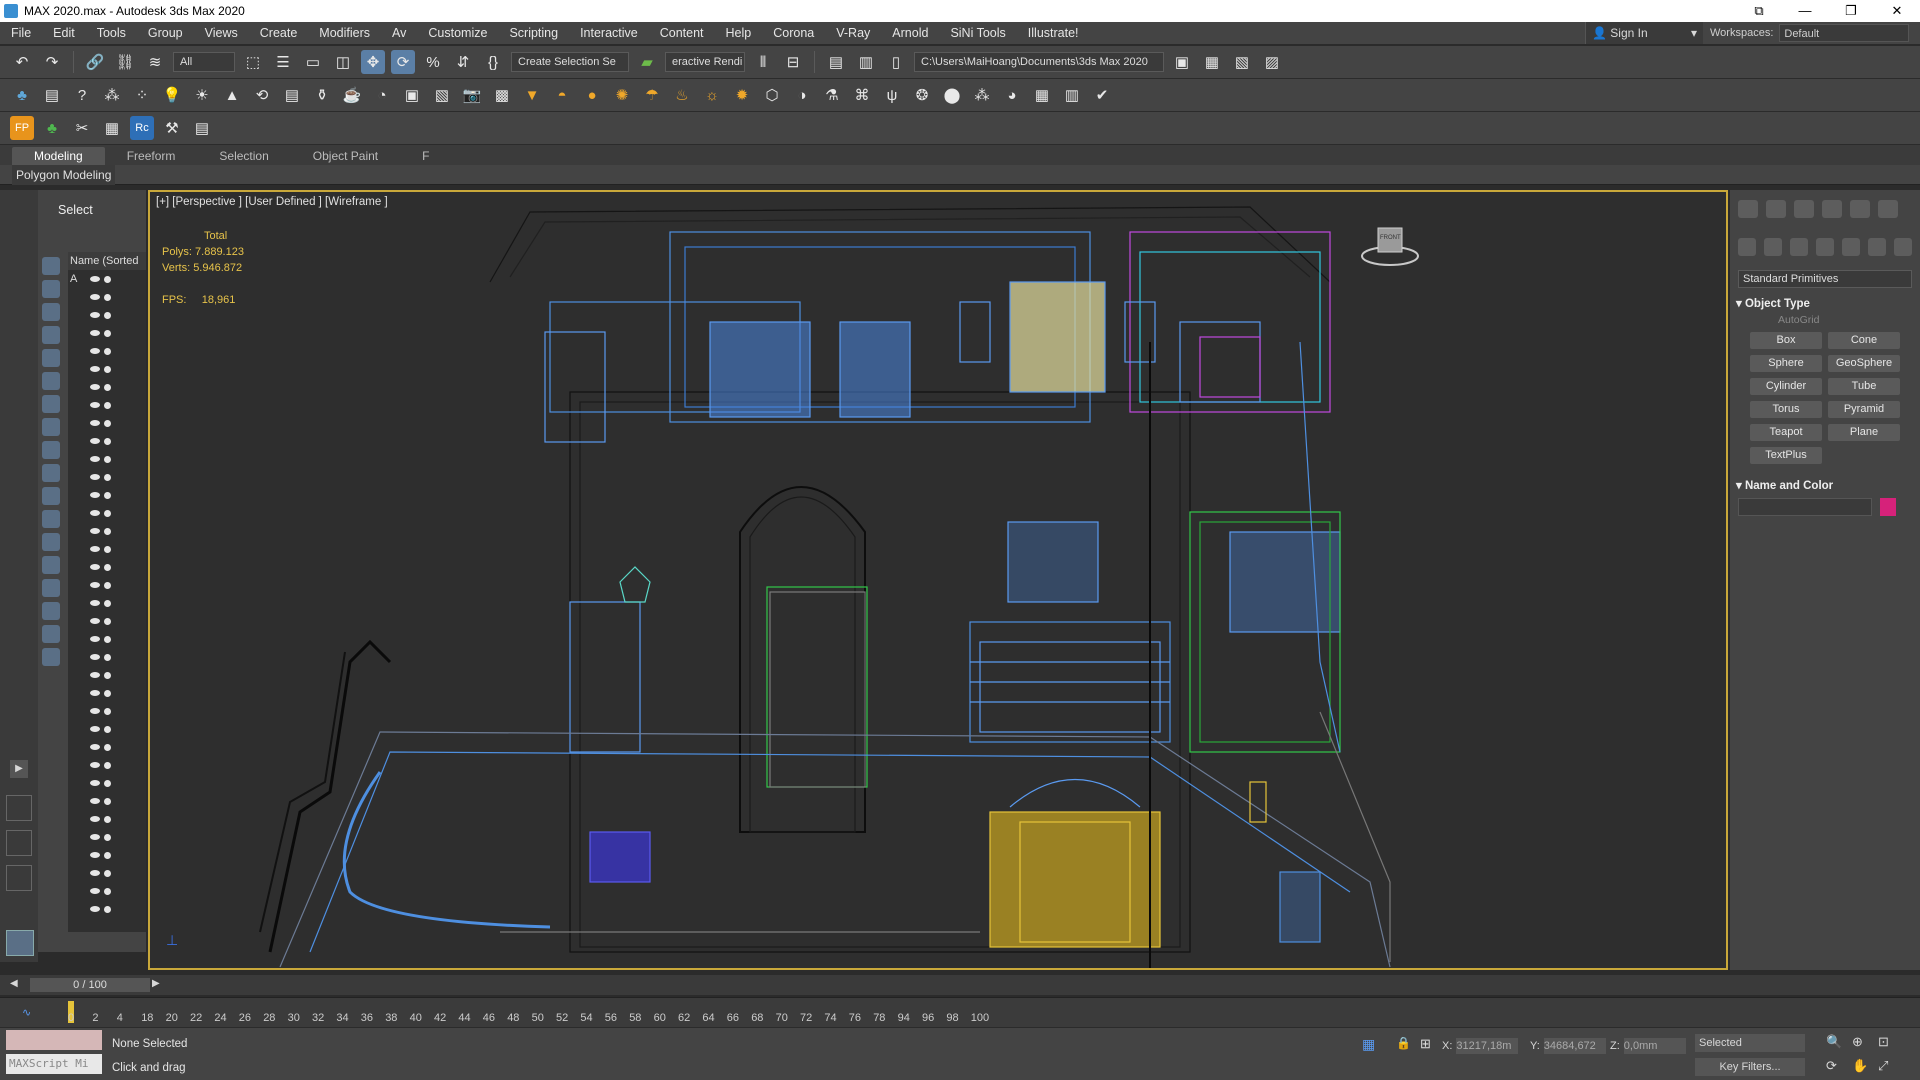 This screenshot has width=1920, height=1080. What do you see at coordinates (1831, 1066) in the screenshot?
I see `orbit-icon: ⟳` at bounding box center [1831, 1066].